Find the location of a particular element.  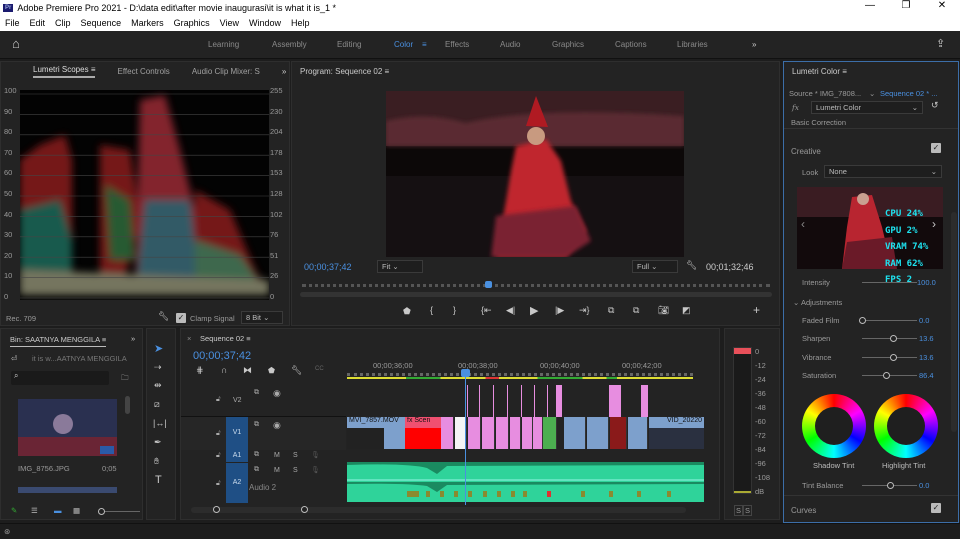

slider-value: 86.4 is located at coordinates (926, 375).